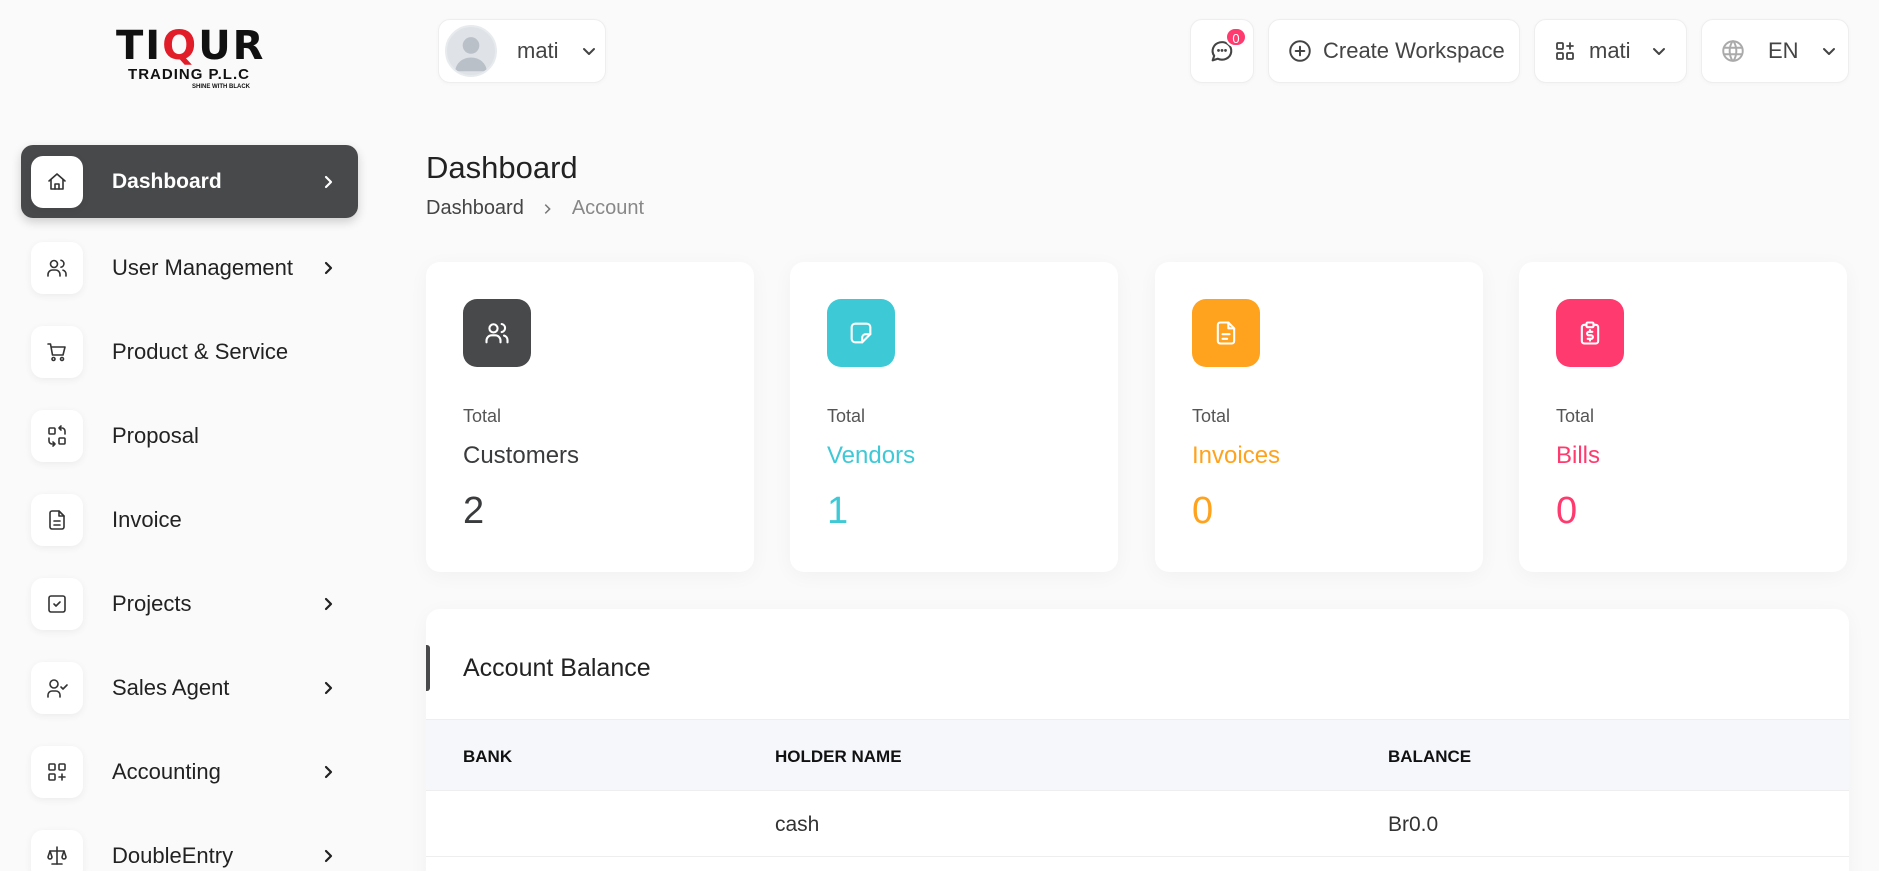  Describe the element at coordinates (535, 208) in the screenshot. I see `breadcrumb: Dashboard Account` at that location.